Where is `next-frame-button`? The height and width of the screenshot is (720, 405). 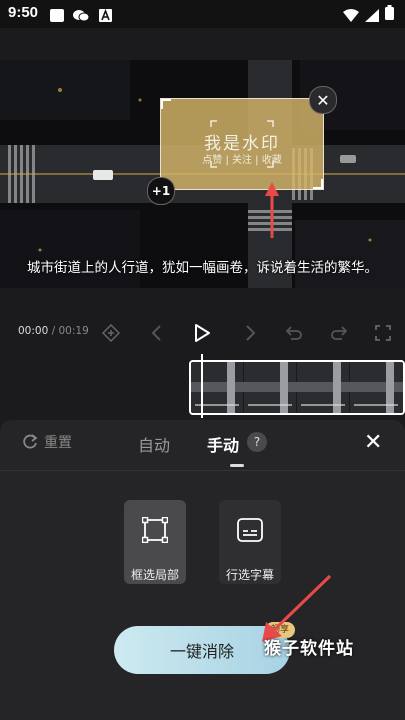 next-frame-button is located at coordinates (251, 333).